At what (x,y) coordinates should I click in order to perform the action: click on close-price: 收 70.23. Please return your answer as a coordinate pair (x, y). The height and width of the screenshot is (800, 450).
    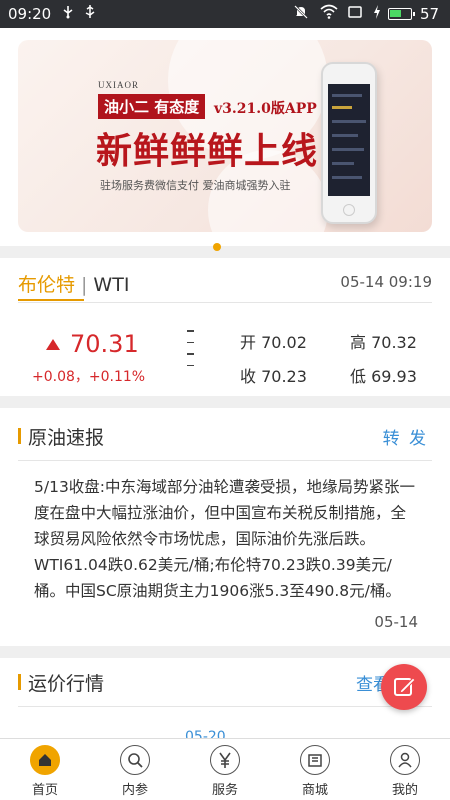
    Looking at the image, I should click on (273, 376).